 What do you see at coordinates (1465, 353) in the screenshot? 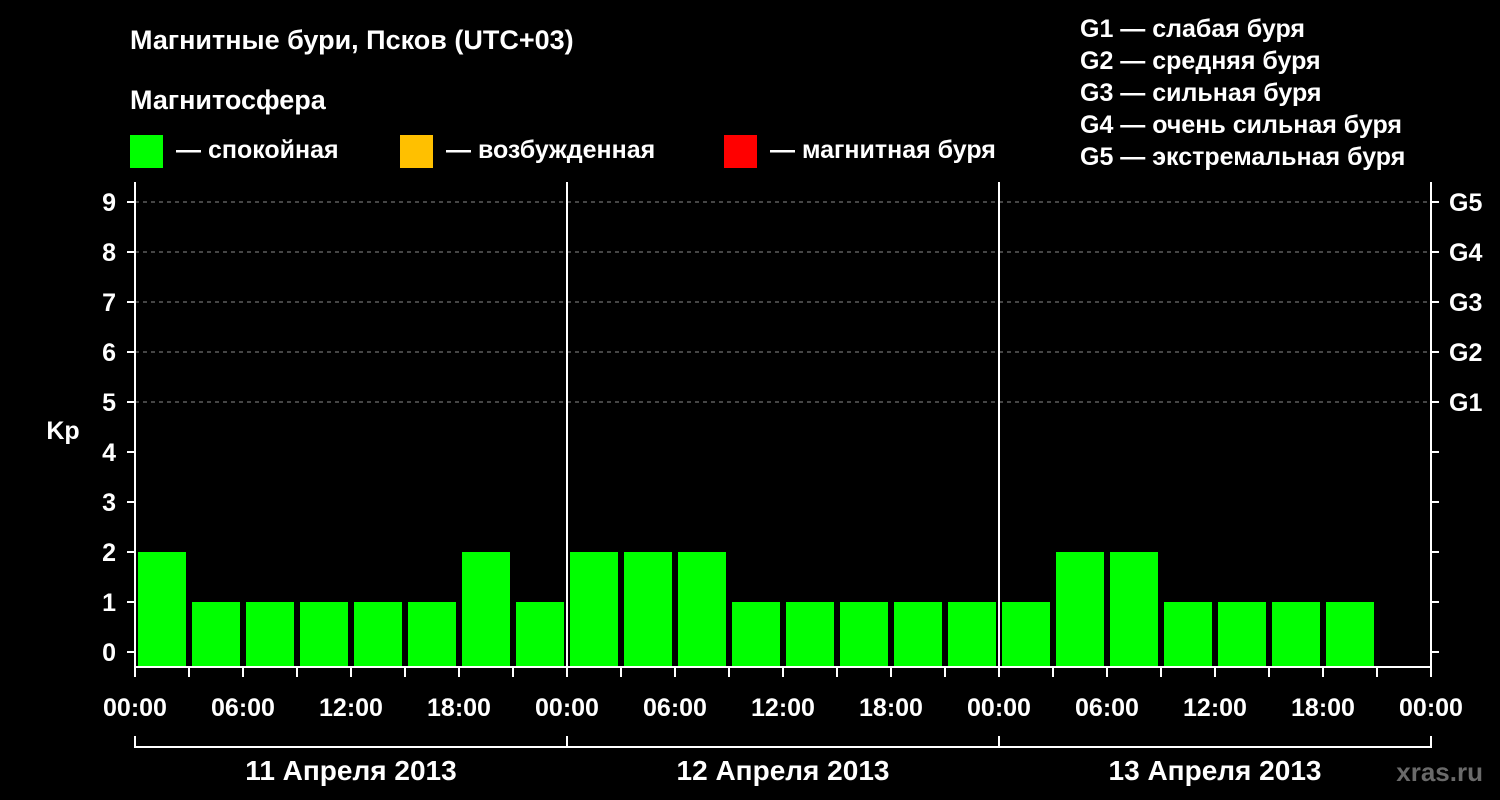
I see `g-level-label: G2` at bounding box center [1465, 353].